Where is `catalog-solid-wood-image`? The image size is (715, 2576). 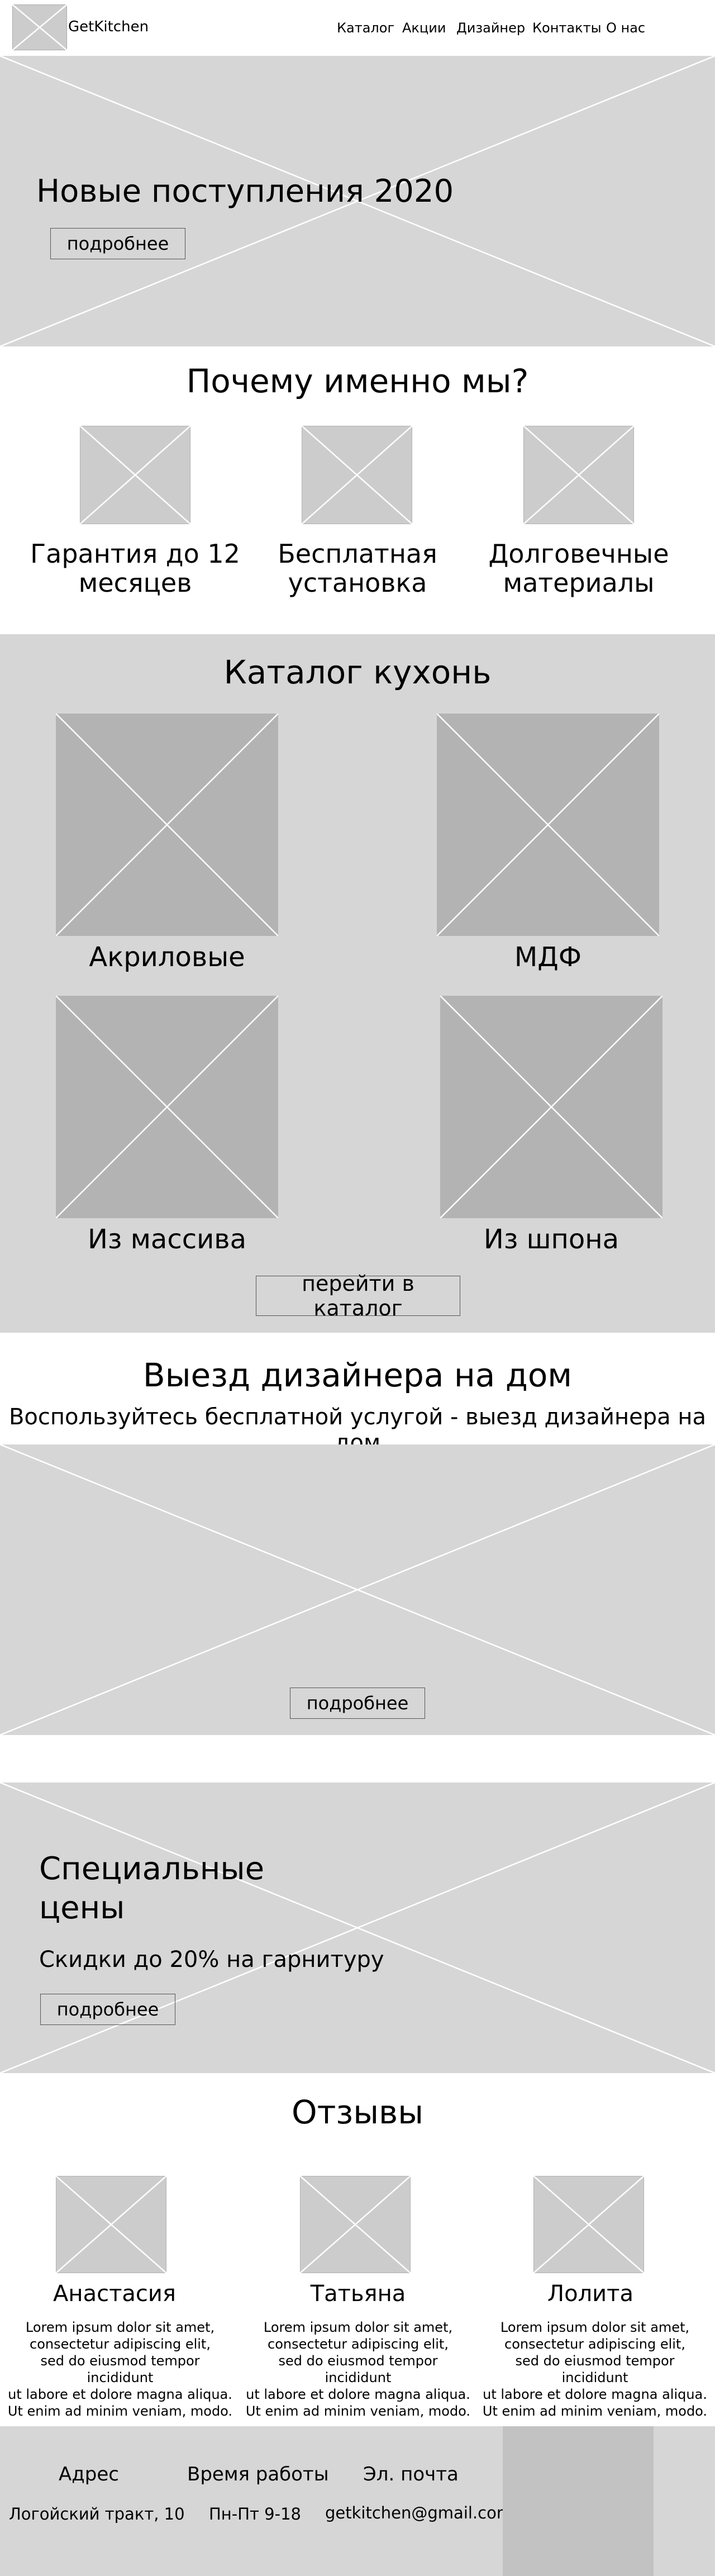 catalog-solid-wood-image is located at coordinates (167, 1107).